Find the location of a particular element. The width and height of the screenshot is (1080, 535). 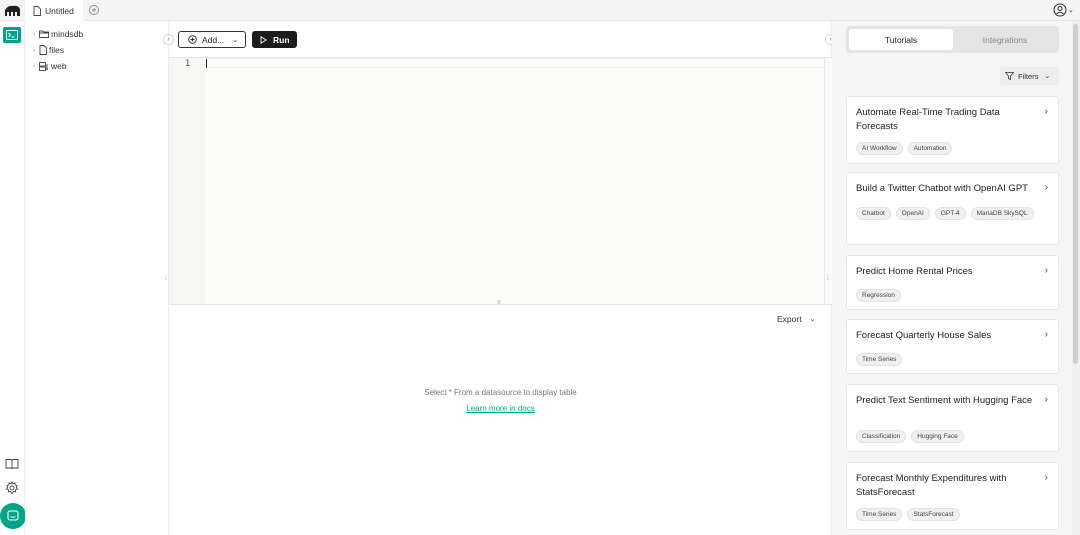

tutorial-tags: Time Series StatsForecast is located at coordinates (951, 517).